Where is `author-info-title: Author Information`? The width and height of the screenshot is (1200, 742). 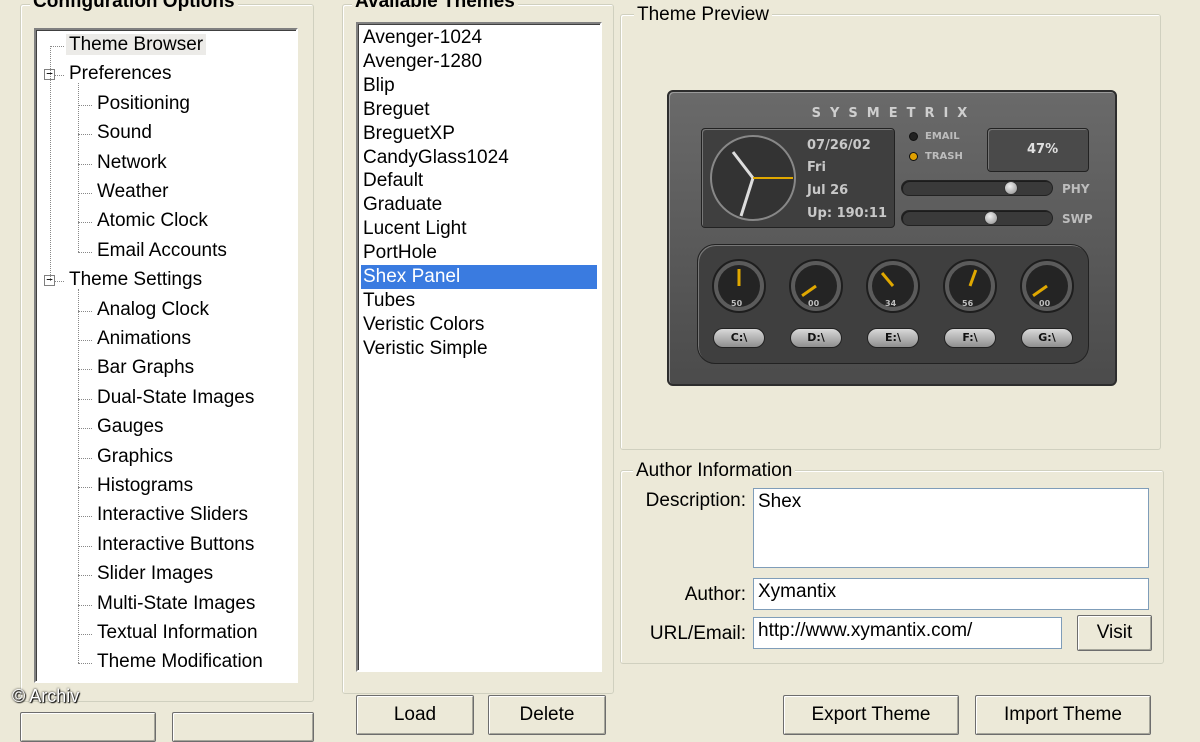 author-info-title: Author Information is located at coordinates (714, 471).